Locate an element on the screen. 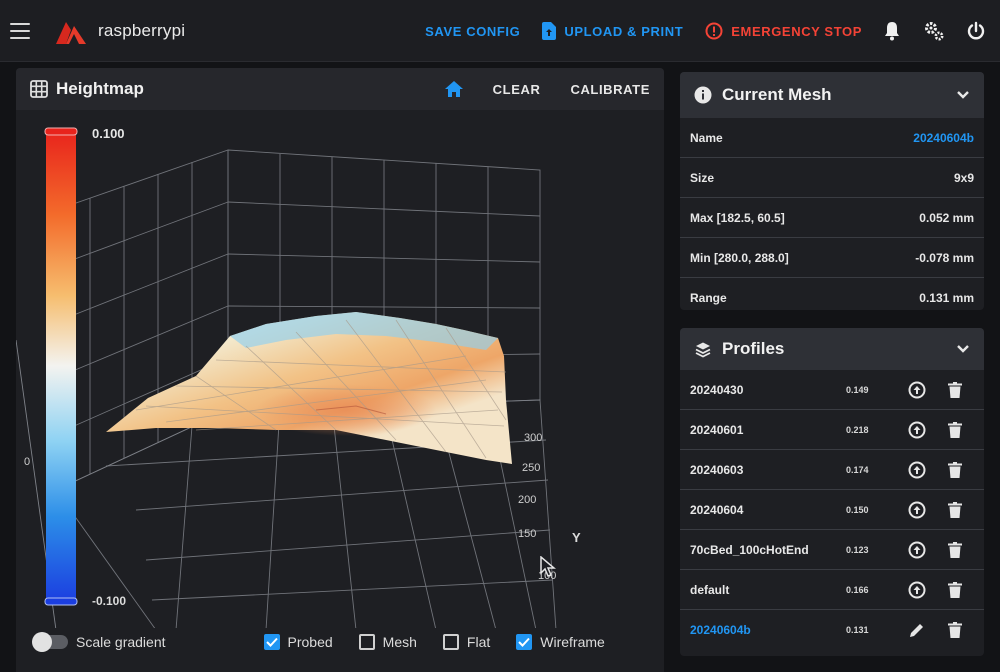  profile-row-active: 20240604b 0.131 is located at coordinates (832, 630).